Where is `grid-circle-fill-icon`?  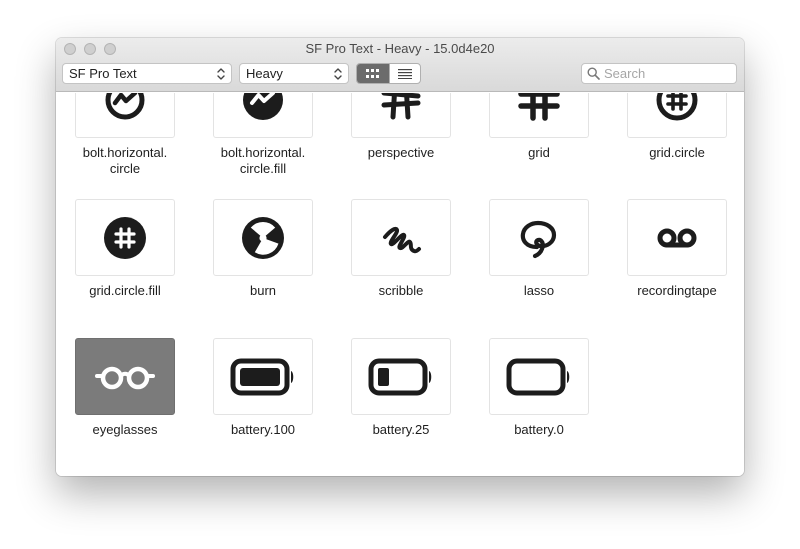
grid-circle-fill-icon is located at coordinates (125, 237).